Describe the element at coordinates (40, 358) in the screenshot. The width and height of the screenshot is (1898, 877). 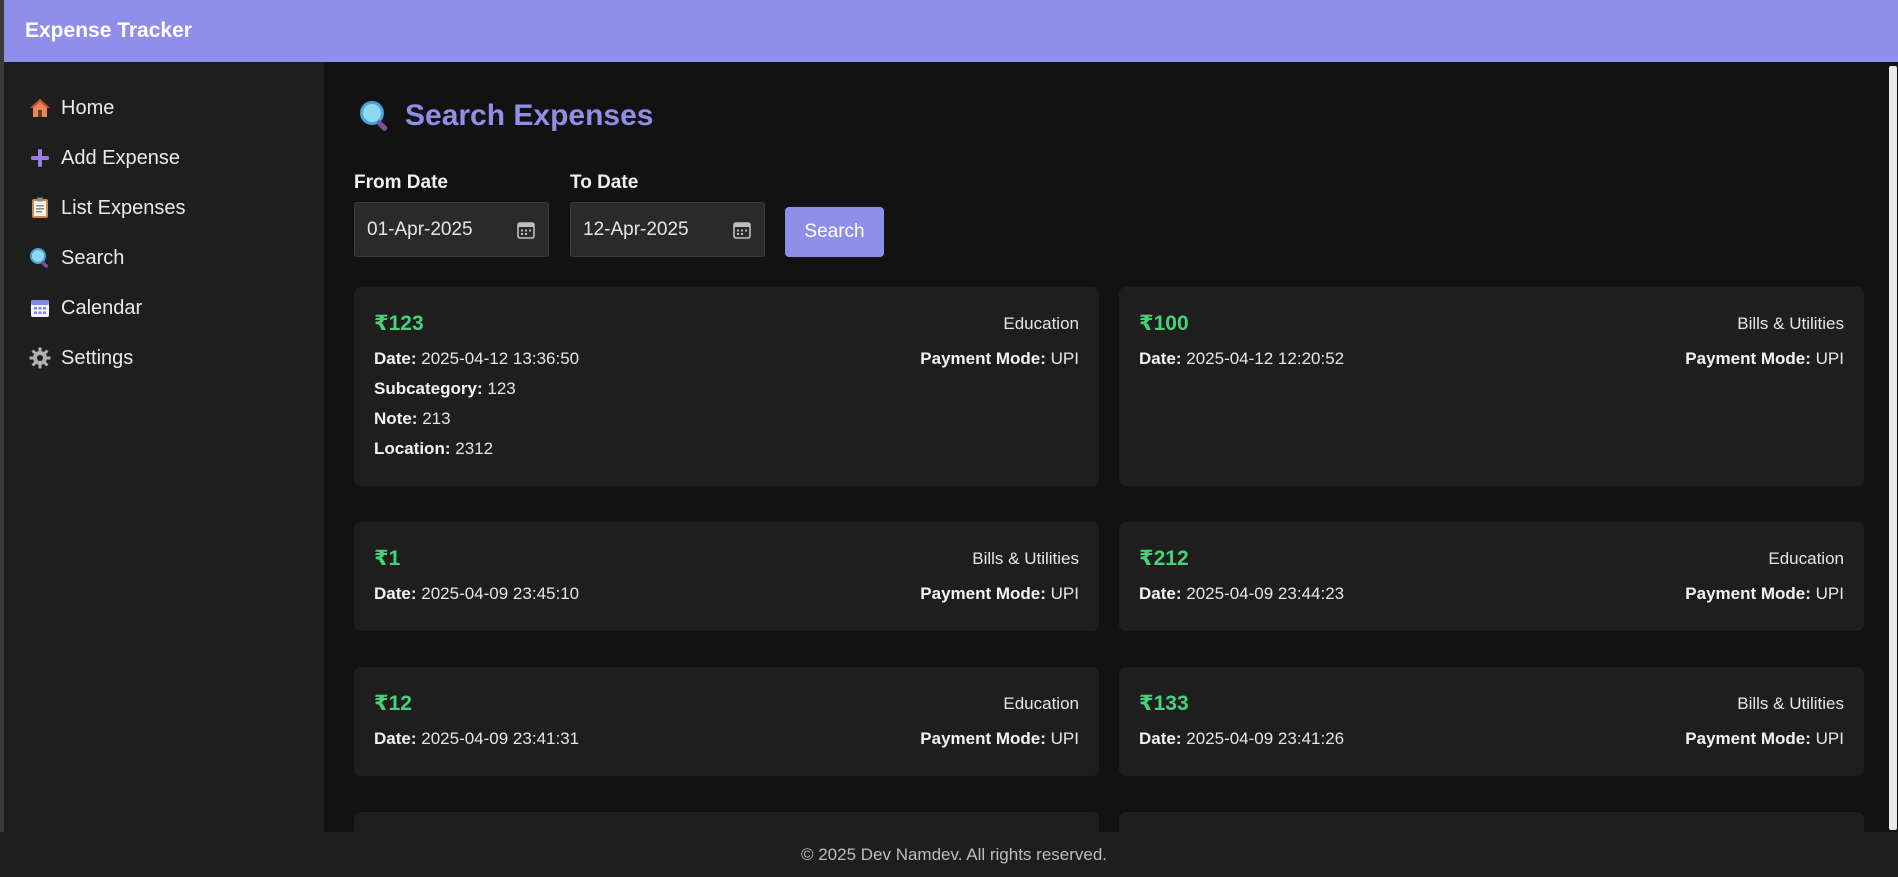
I see `gear-icon` at that location.